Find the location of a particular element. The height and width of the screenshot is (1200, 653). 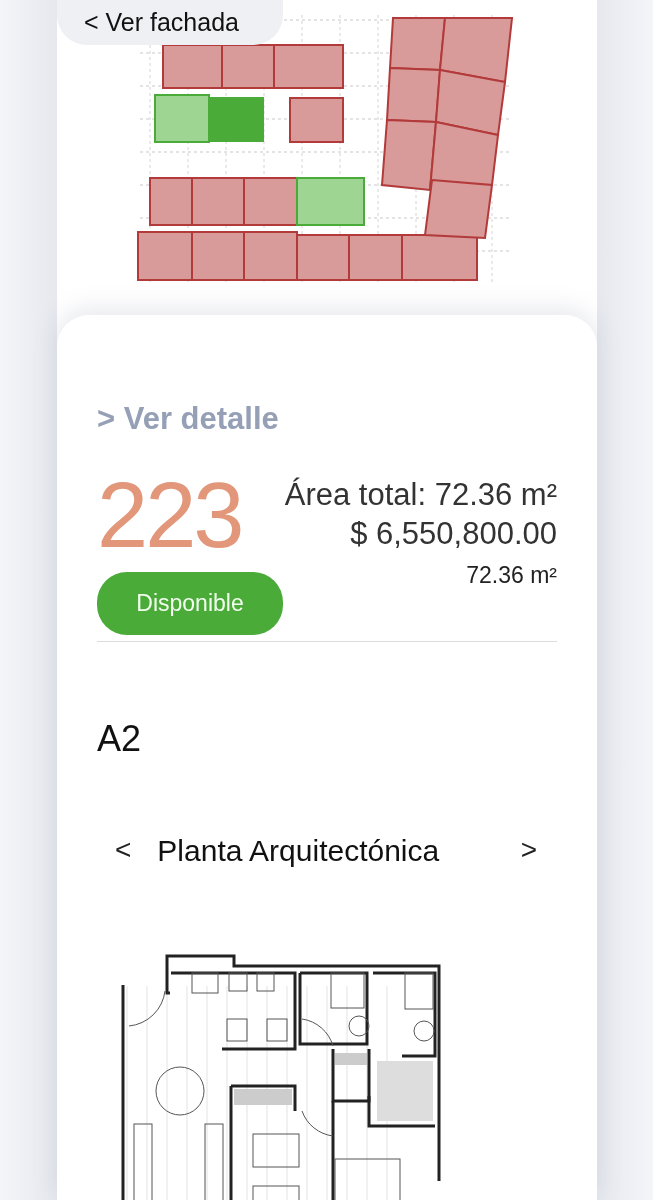

unit-number: 223 is located at coordinates (170, 515).